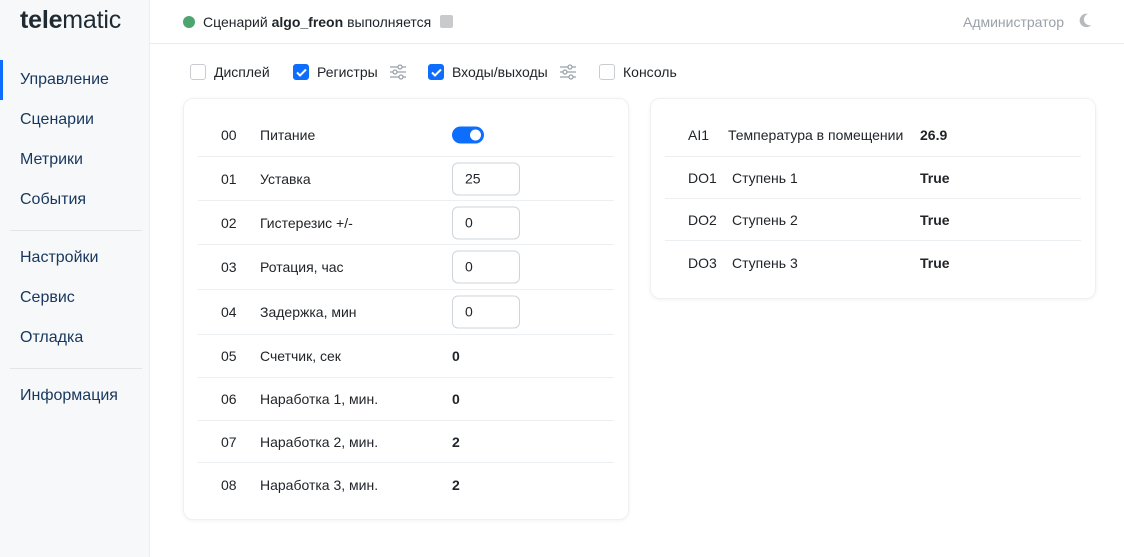 Image resolution: width=1124 pixels, height=557 pixels. I want to click on io-row: AI1 Температура в помещении 26.9, so click(873, 135).